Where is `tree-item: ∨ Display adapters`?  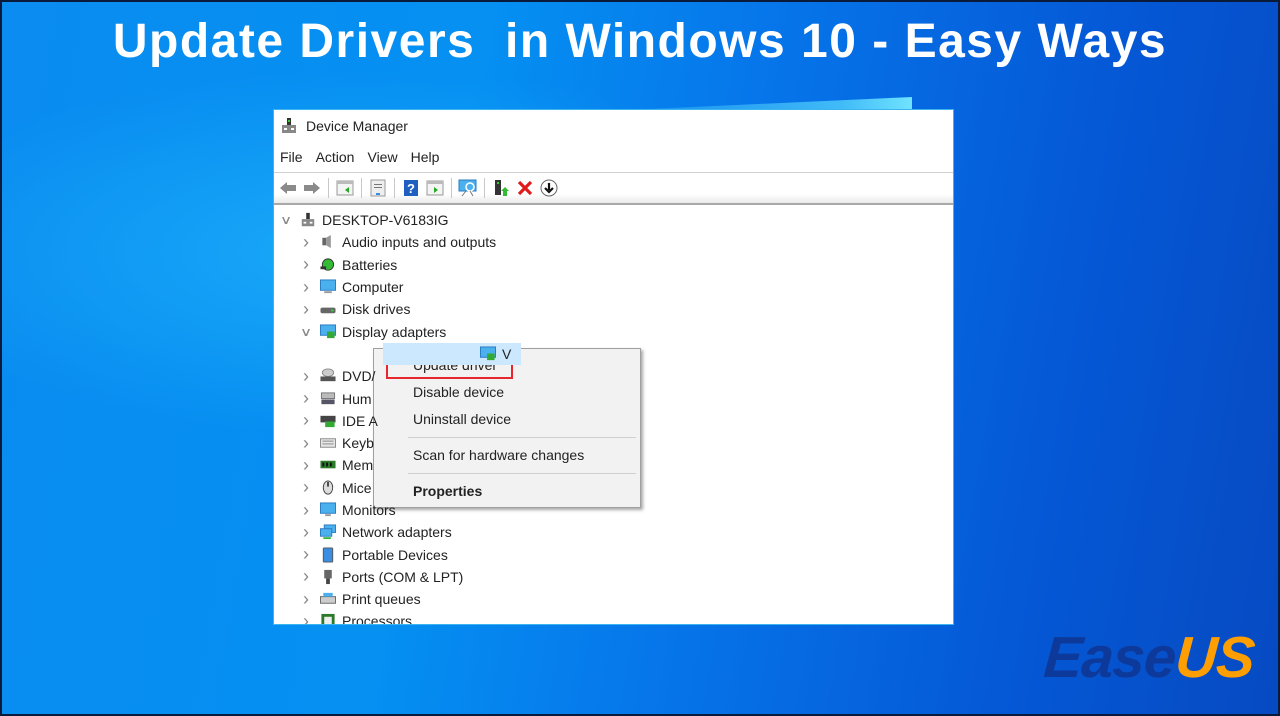 tree-item: ∨ Display adapters is located at coordinates (613, 331).